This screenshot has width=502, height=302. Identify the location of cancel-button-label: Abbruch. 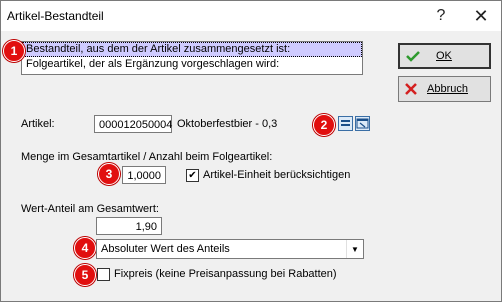
(447, 89).